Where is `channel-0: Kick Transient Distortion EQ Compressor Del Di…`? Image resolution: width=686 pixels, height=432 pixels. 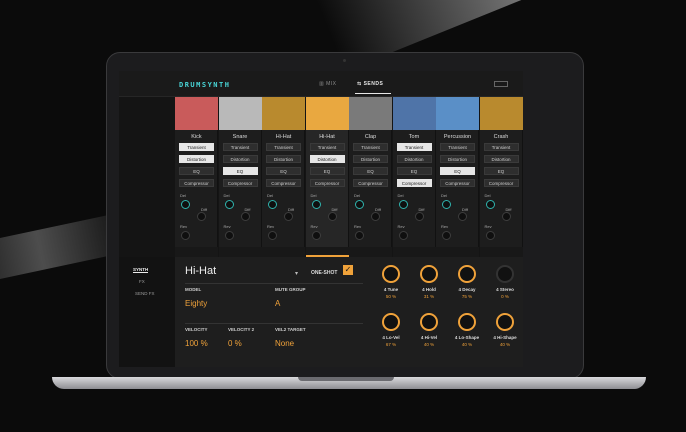 channel-0: Kick Transient Distortion EQ Compressor Del Di… is located at coordinates (196, 177).